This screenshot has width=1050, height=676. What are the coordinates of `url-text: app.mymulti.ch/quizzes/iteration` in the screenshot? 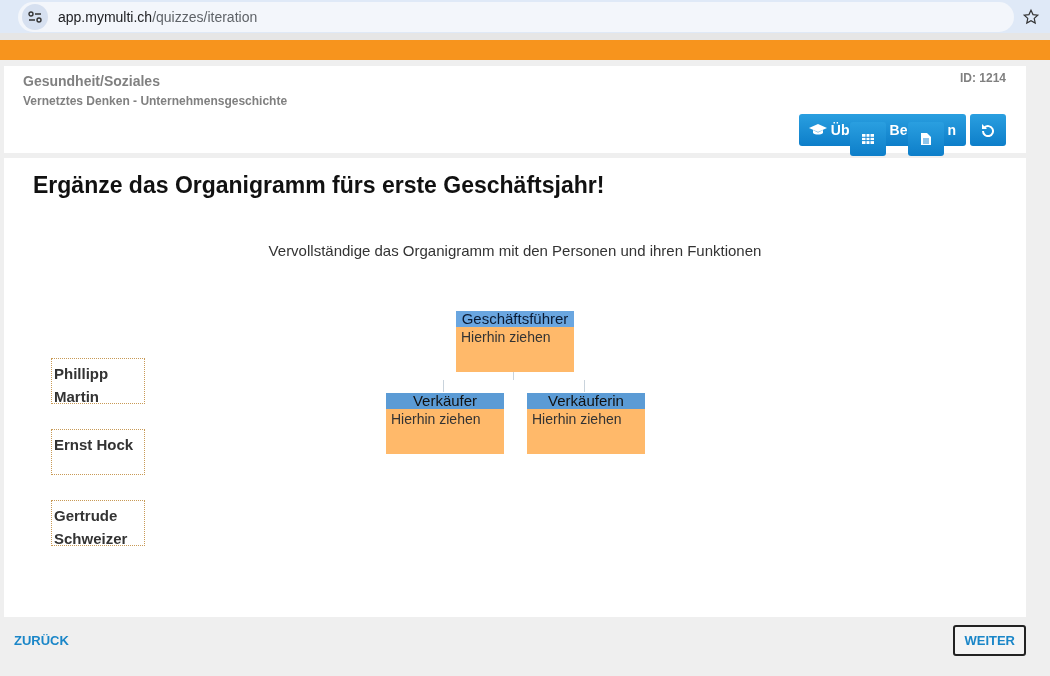 It's located at (158, 16).